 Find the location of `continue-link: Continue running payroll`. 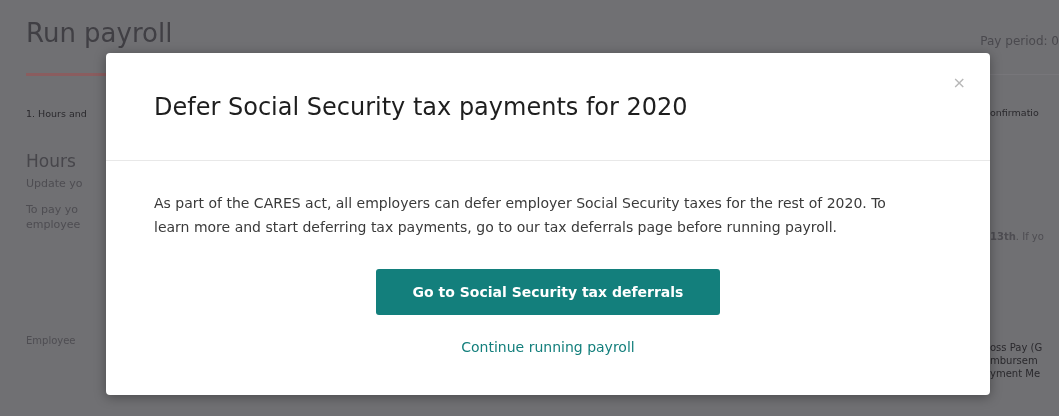

continue-link: Continue running payroll is located at coordinates (548, 347).